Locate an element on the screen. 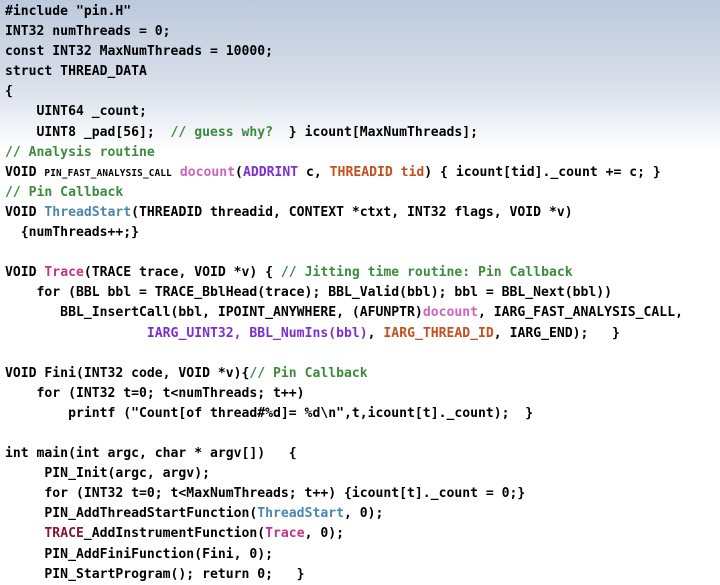 The image size is (720, 585). code-token: ) { icount[tid]._count += c; } is located at coordinates (542, 172).